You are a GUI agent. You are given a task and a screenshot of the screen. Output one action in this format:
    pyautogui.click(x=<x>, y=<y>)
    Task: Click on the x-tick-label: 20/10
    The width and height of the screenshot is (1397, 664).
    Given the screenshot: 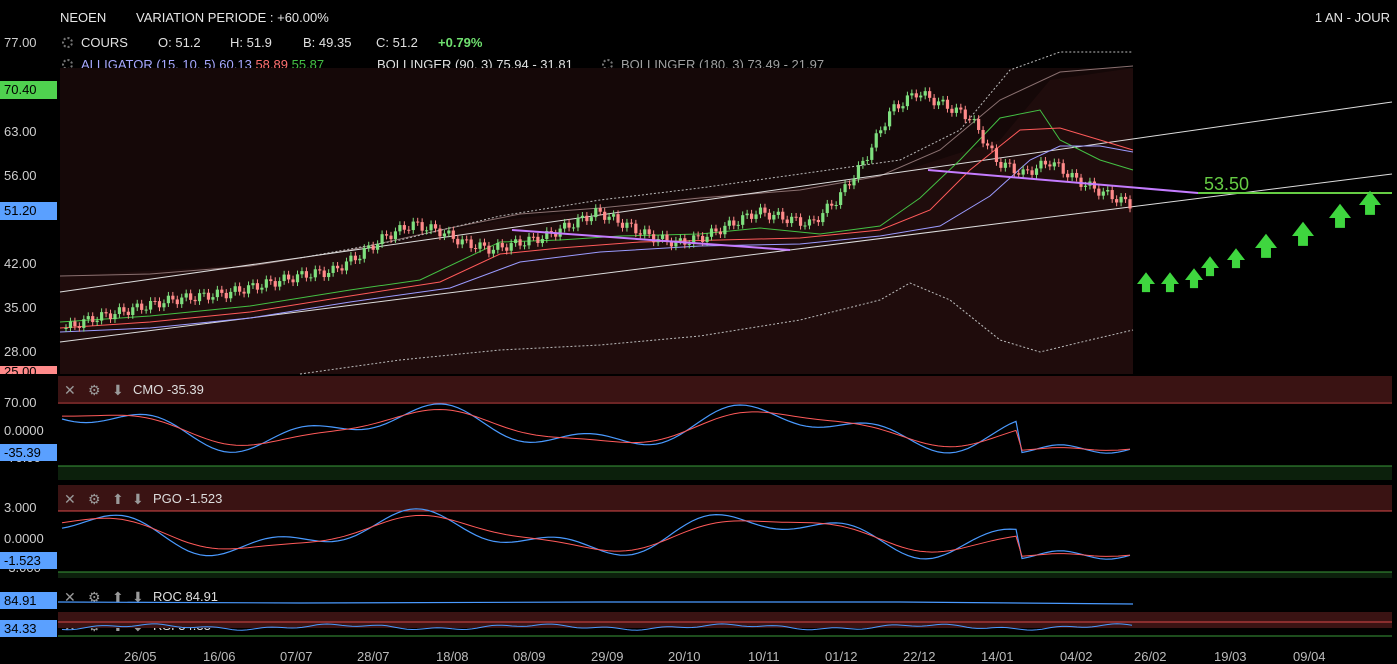 What is the action you would take?
    pyautogui.click(x=684, y=656)
    